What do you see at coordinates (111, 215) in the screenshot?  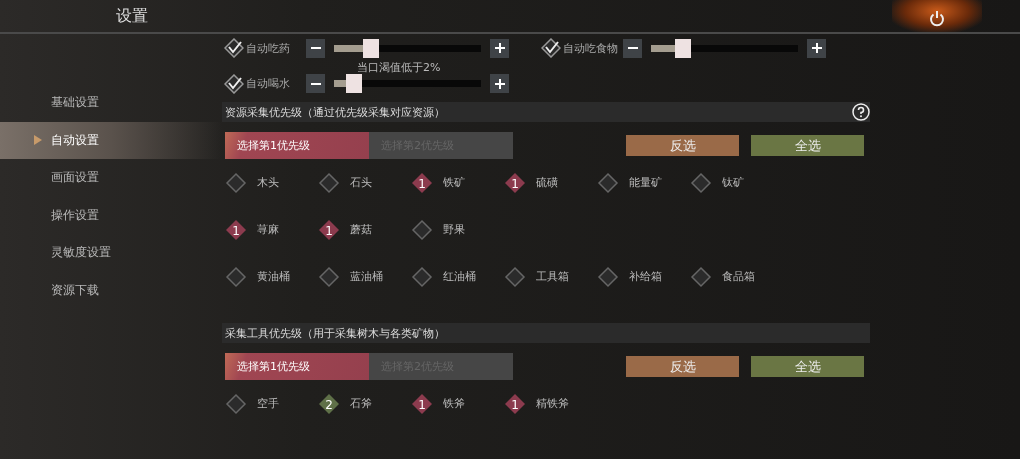 I see `sidebar-item: 操作设置` at bounding box center [111, 215].